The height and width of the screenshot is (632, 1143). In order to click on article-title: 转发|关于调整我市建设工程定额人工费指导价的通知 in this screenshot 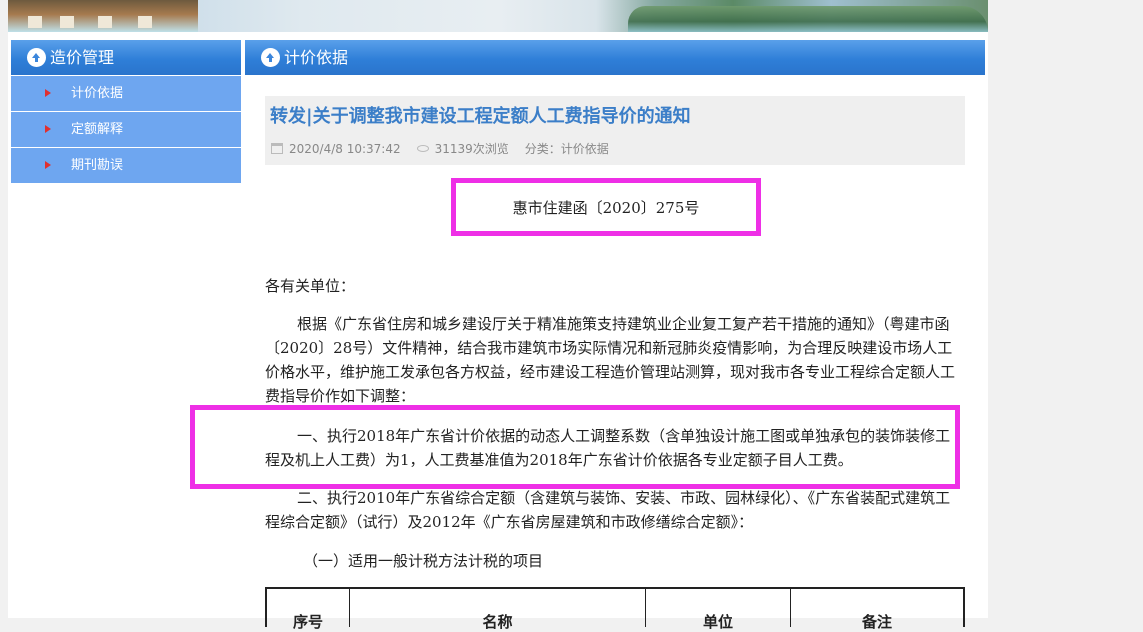, I will do `click(480, 116)`.